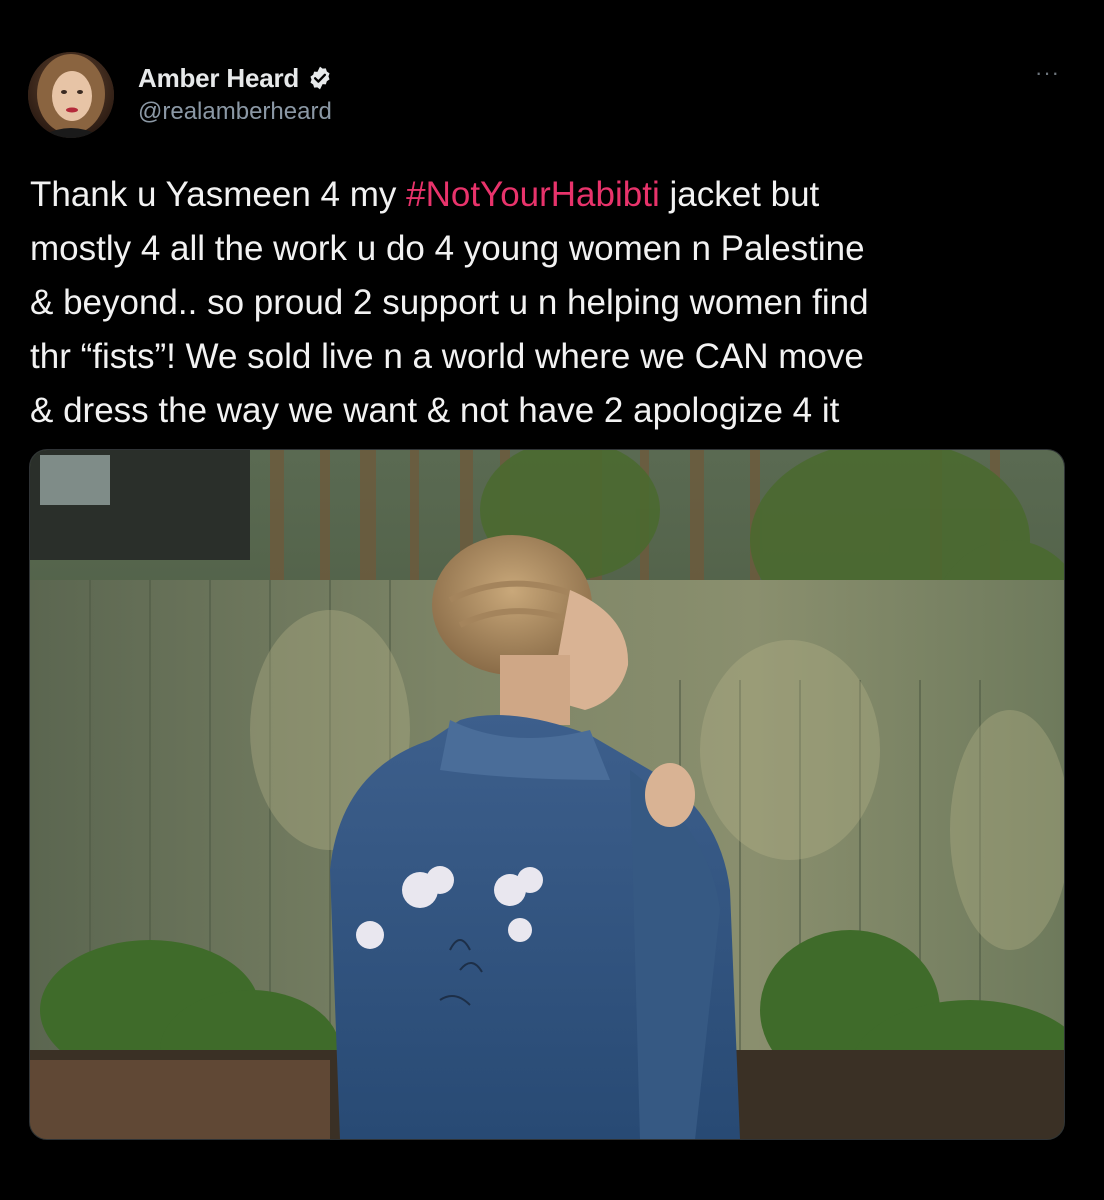  I want to click on avatar-image, so click(71, 95).